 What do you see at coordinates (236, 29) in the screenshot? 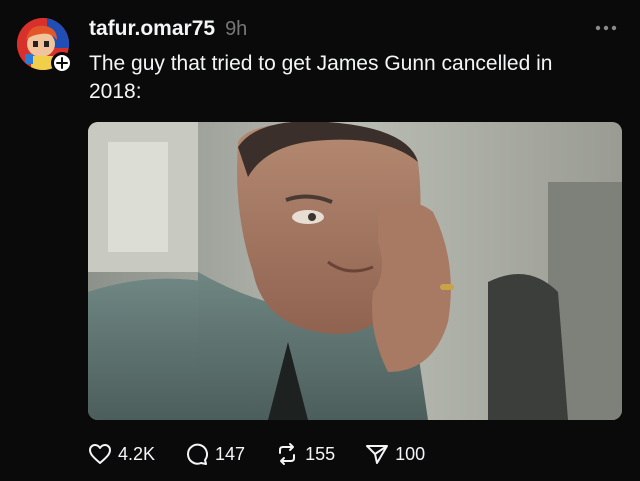
I see `timestamp: 9h` at bounding box center [236, 29].